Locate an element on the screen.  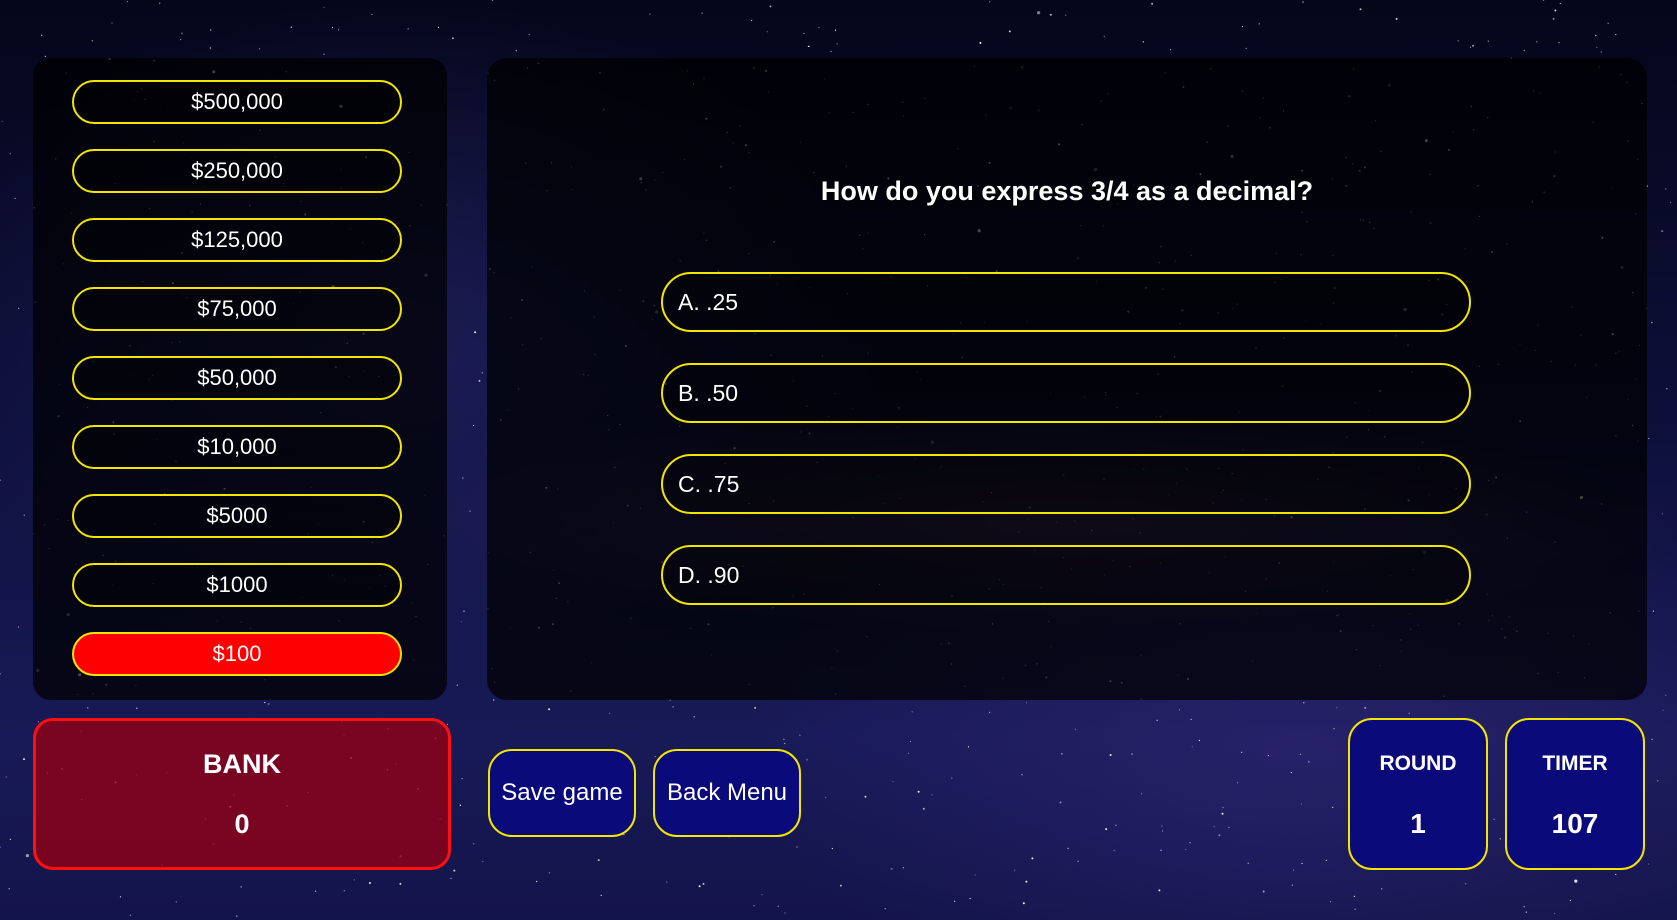
round-value: 1 is located at coordinates (1418, 823).